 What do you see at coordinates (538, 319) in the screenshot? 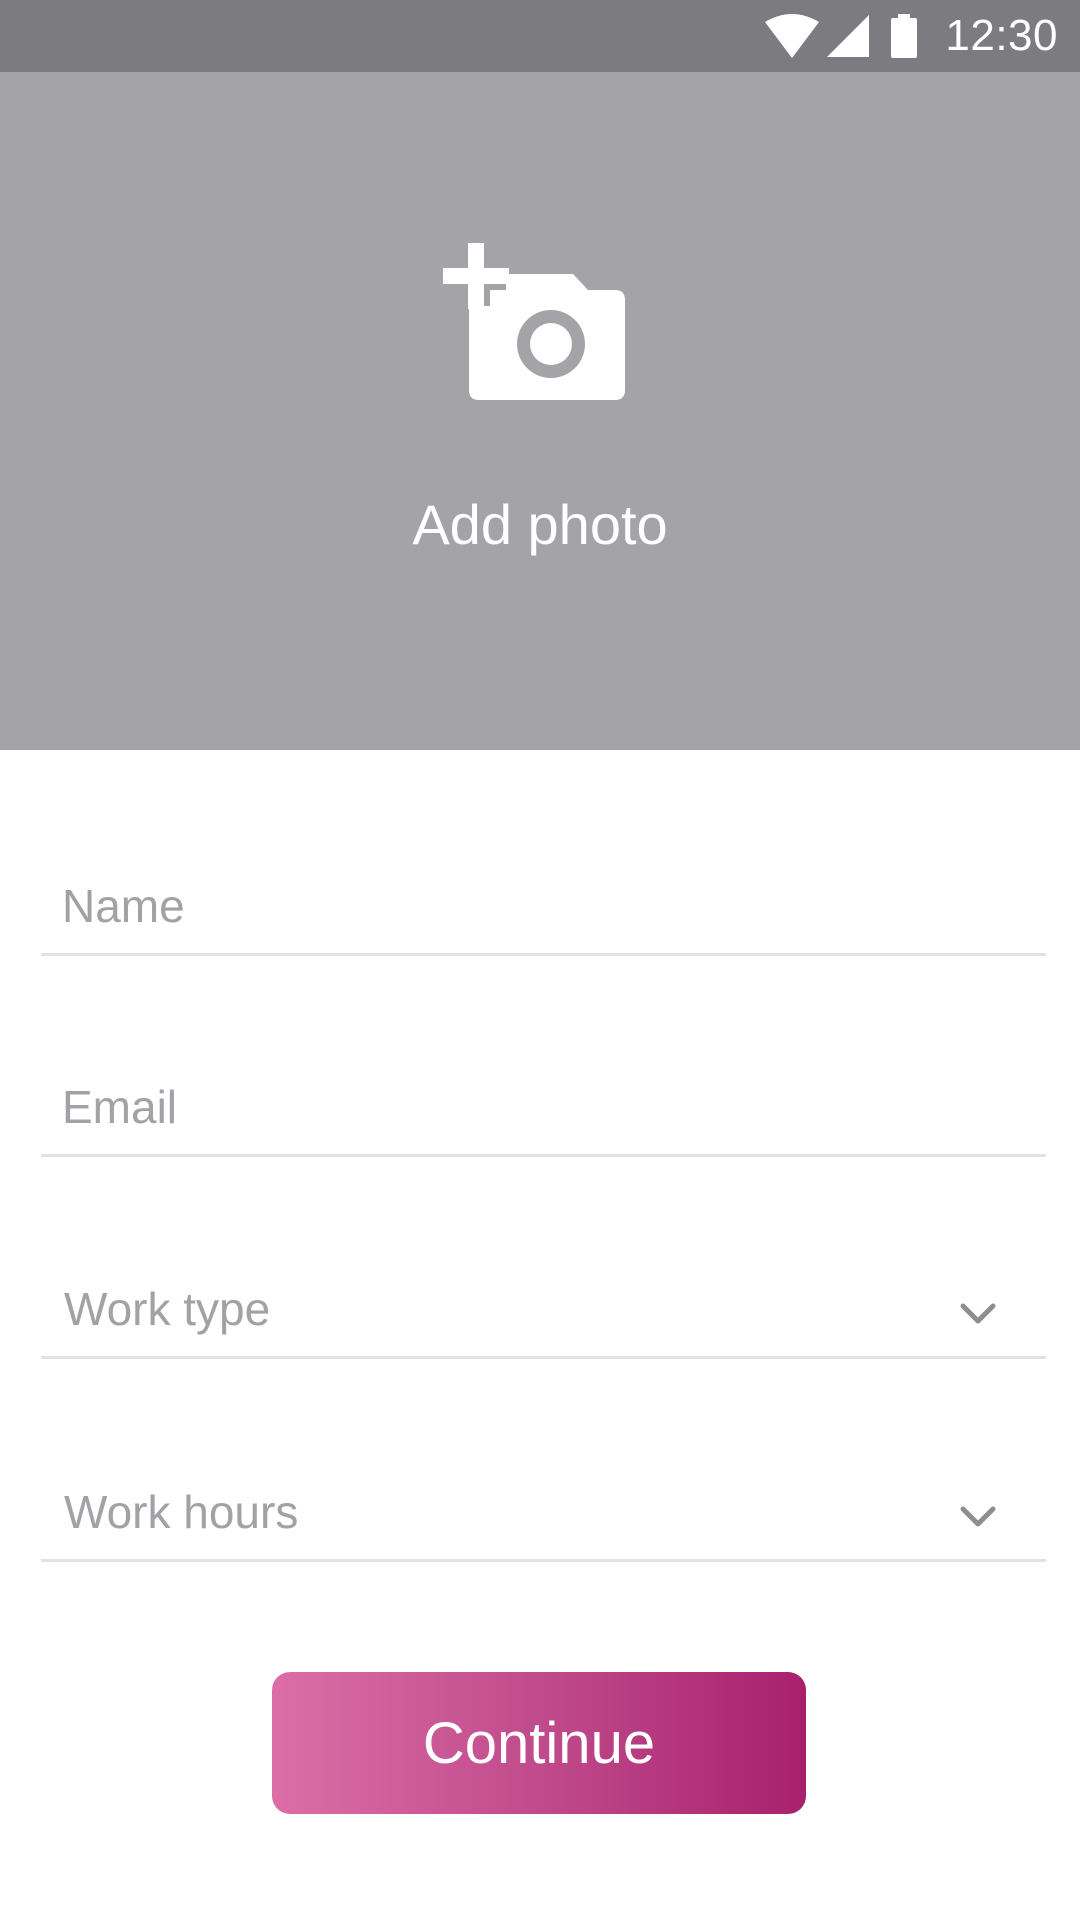
I see `add-photo-icon` at bounding box center [538, 319].